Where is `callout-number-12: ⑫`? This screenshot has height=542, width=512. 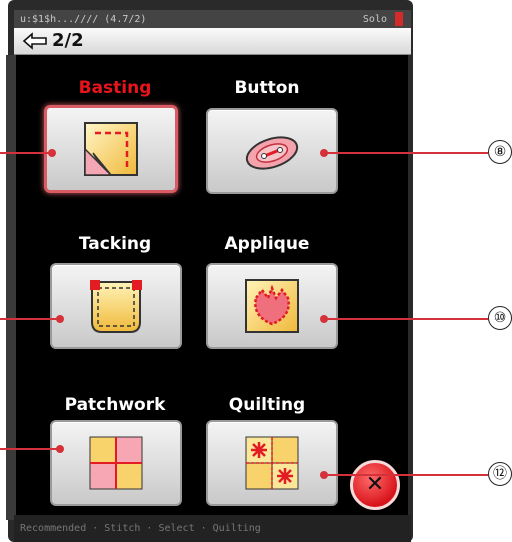
callout-number-12: ⑫ is located at coordinates (500, 474).